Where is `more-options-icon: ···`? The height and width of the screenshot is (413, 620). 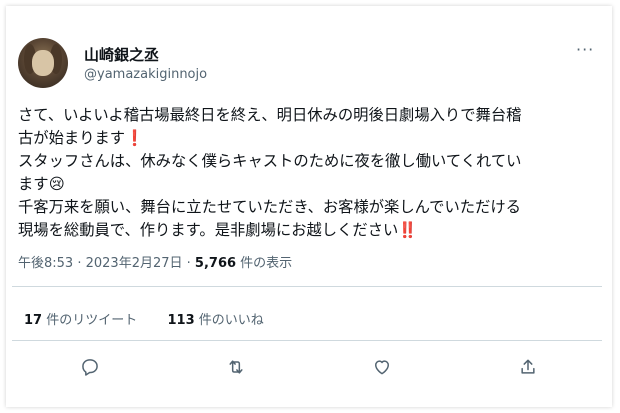
more-options-icon: ··· is located at coordinates (585, 49).